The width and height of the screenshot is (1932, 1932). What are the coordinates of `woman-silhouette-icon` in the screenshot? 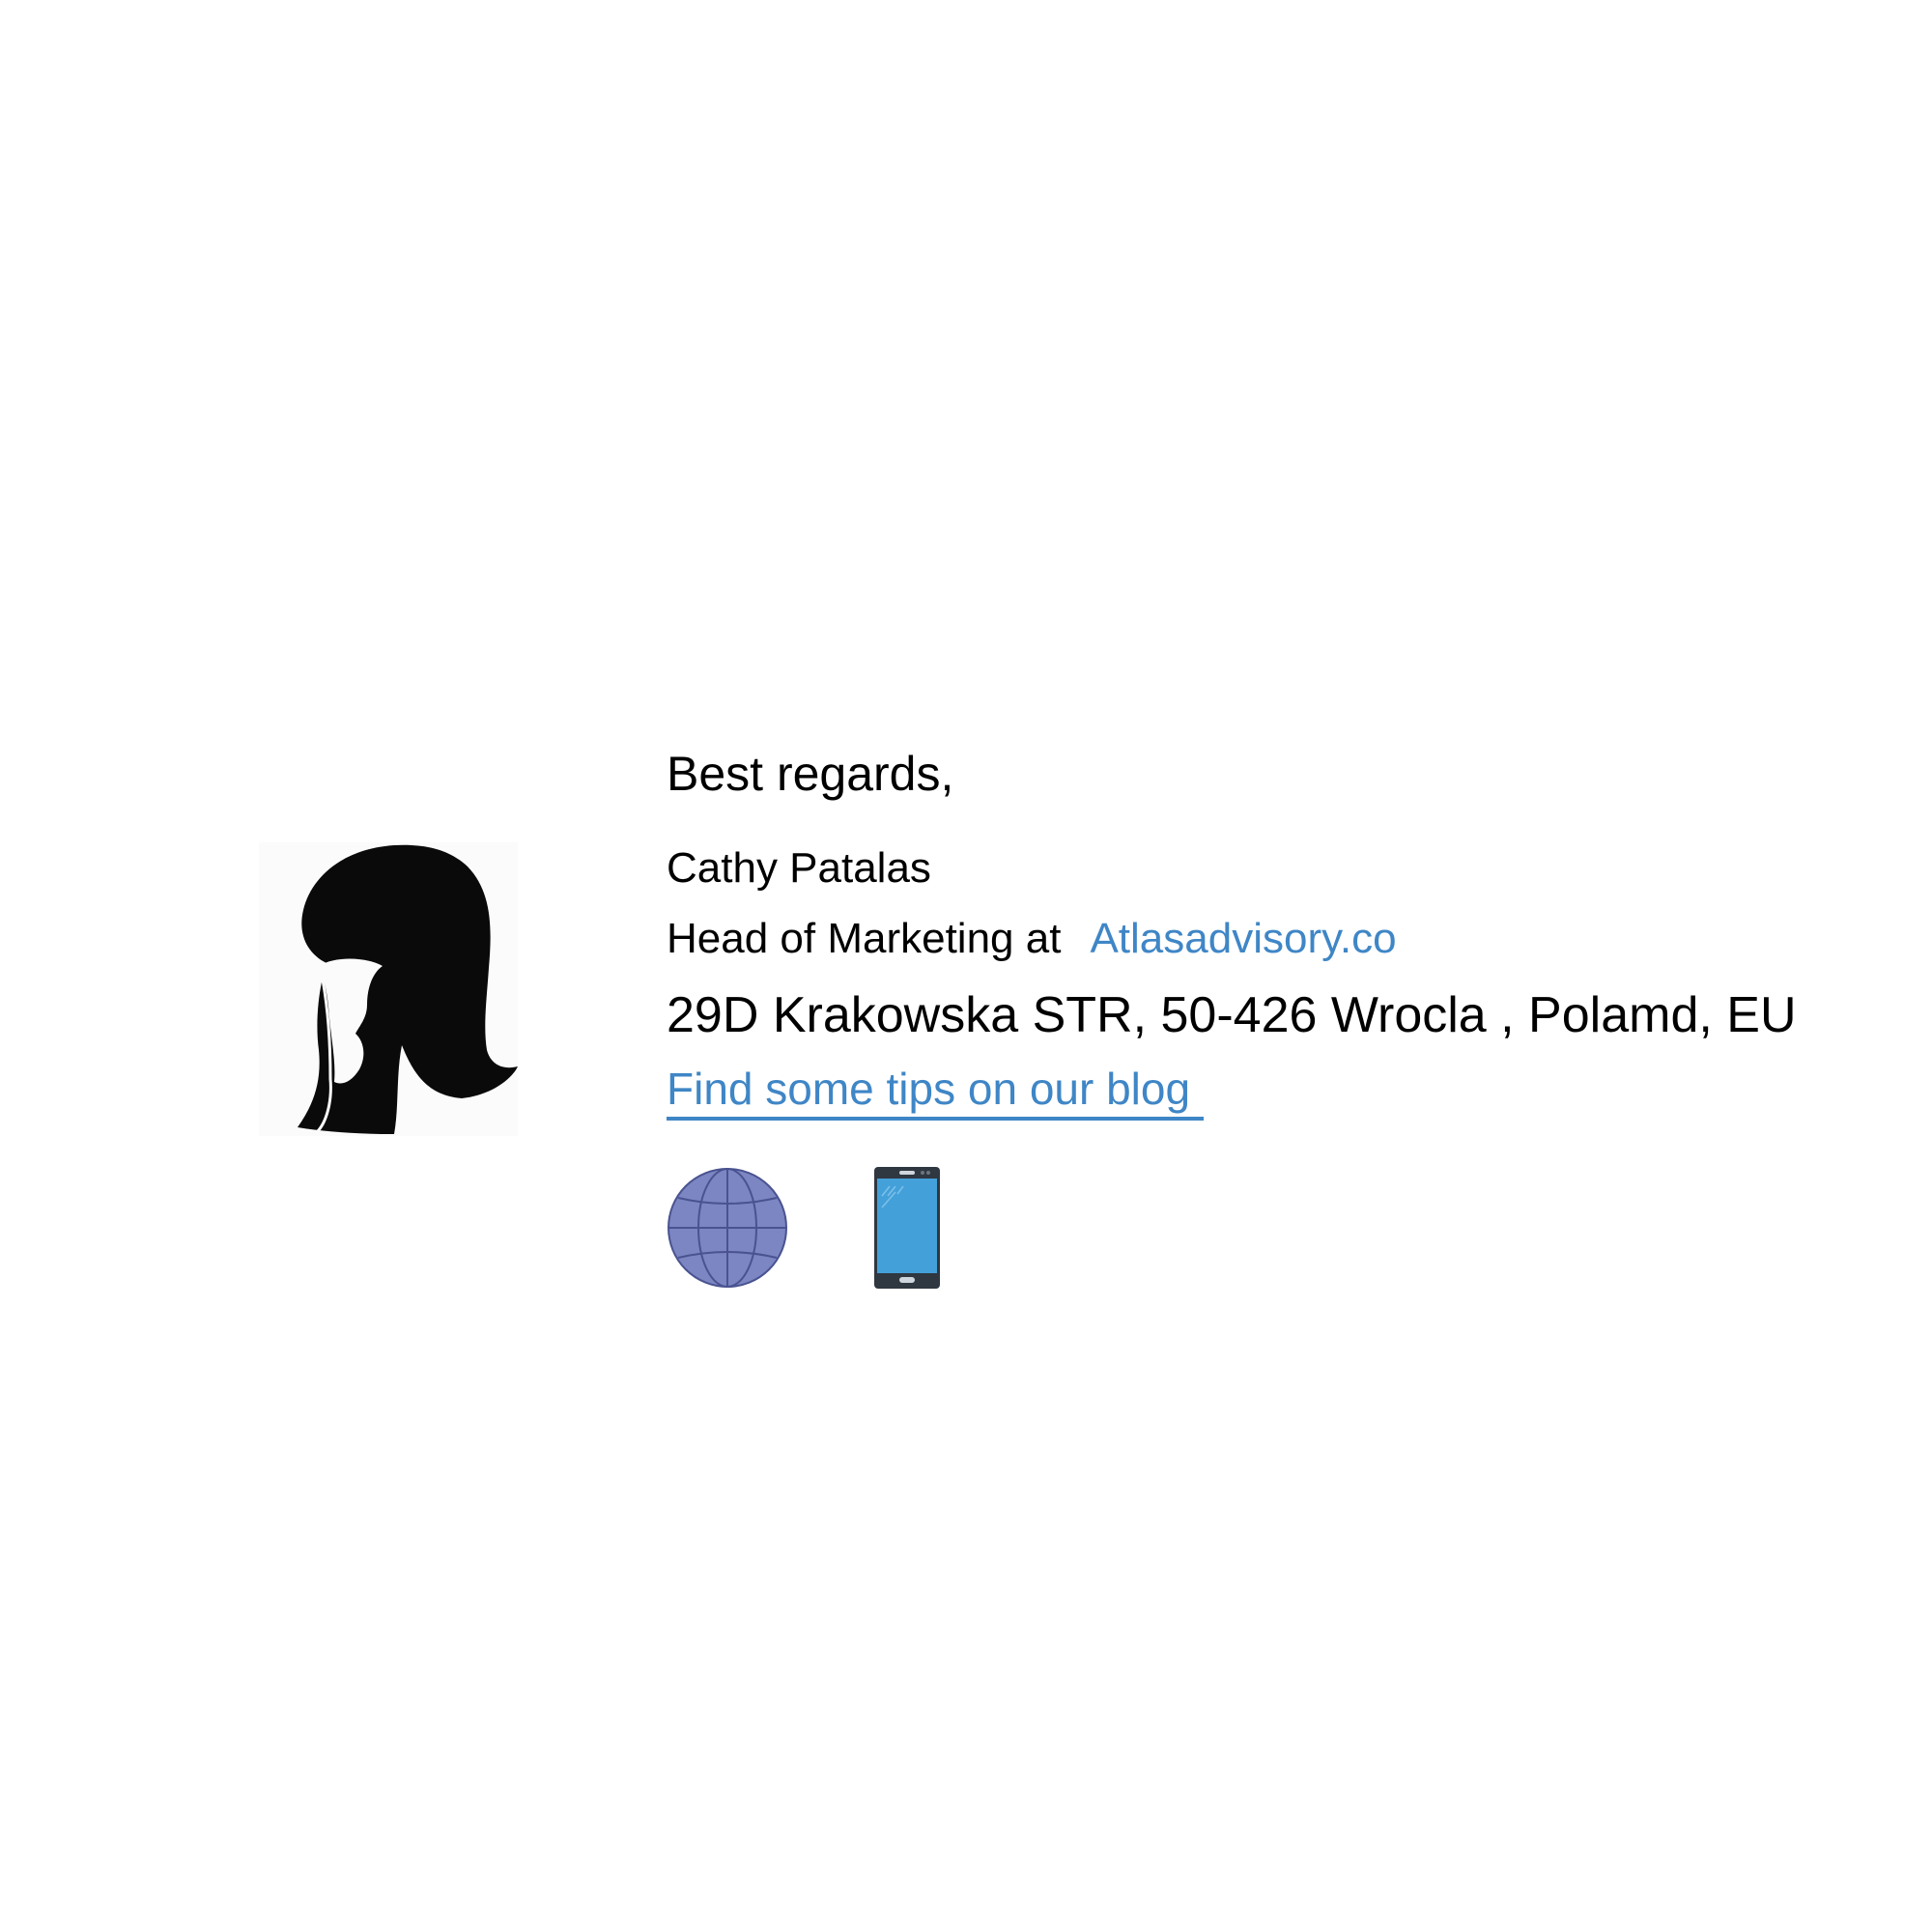 It's located at (388, 989).